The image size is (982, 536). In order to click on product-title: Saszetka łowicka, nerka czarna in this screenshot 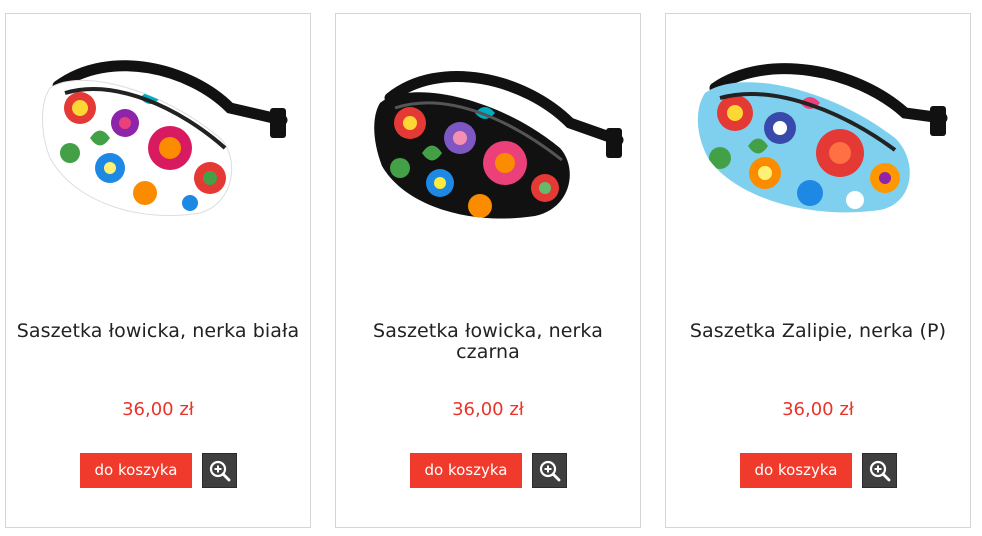, I will do `click(488, 342)`.